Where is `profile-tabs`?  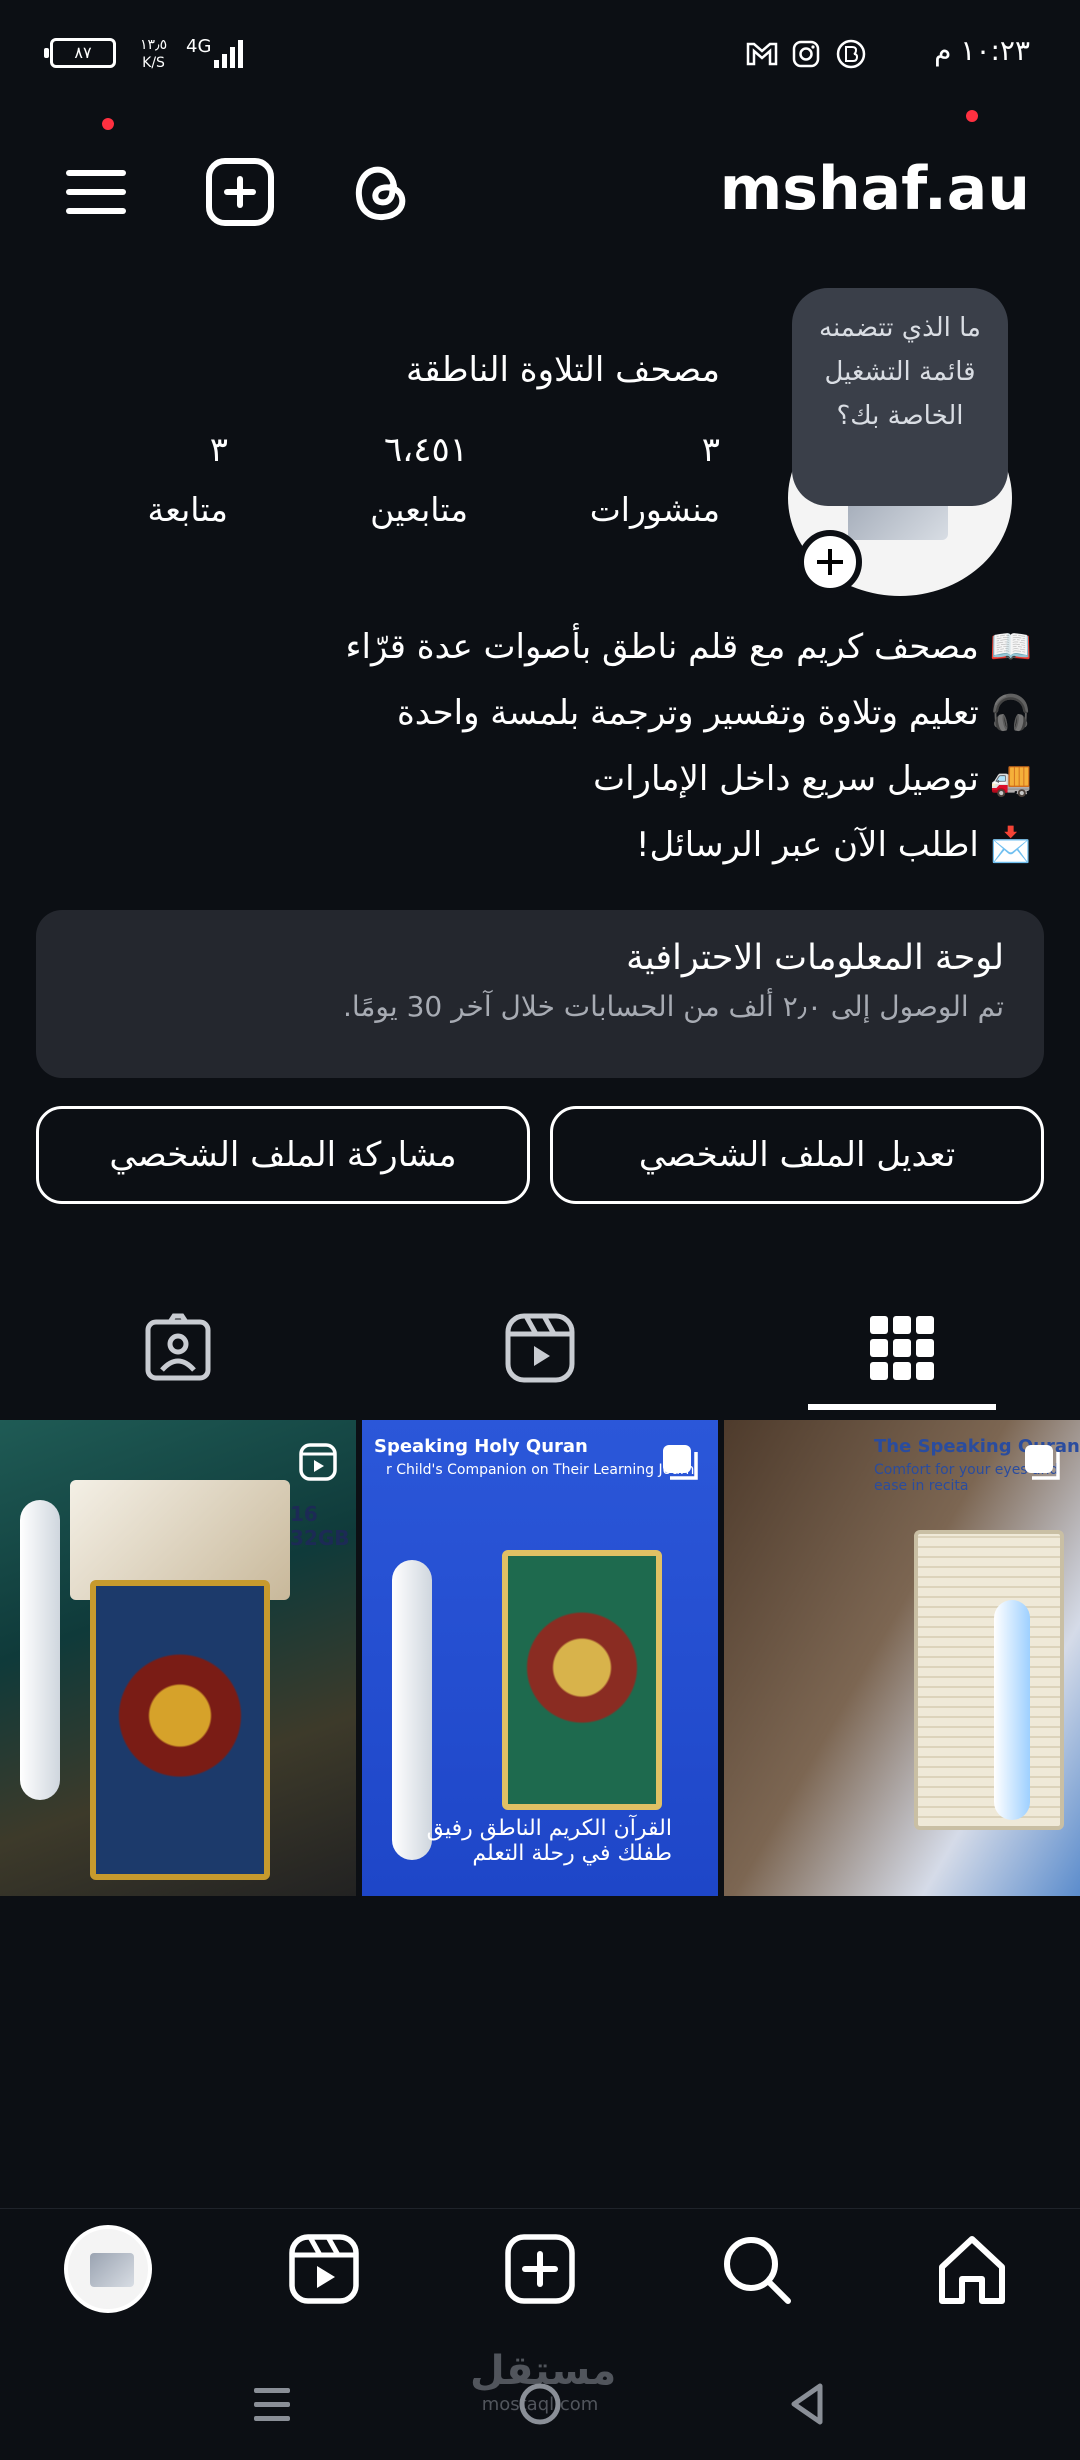 profile-tabs is located at coordinates (540, 1350).